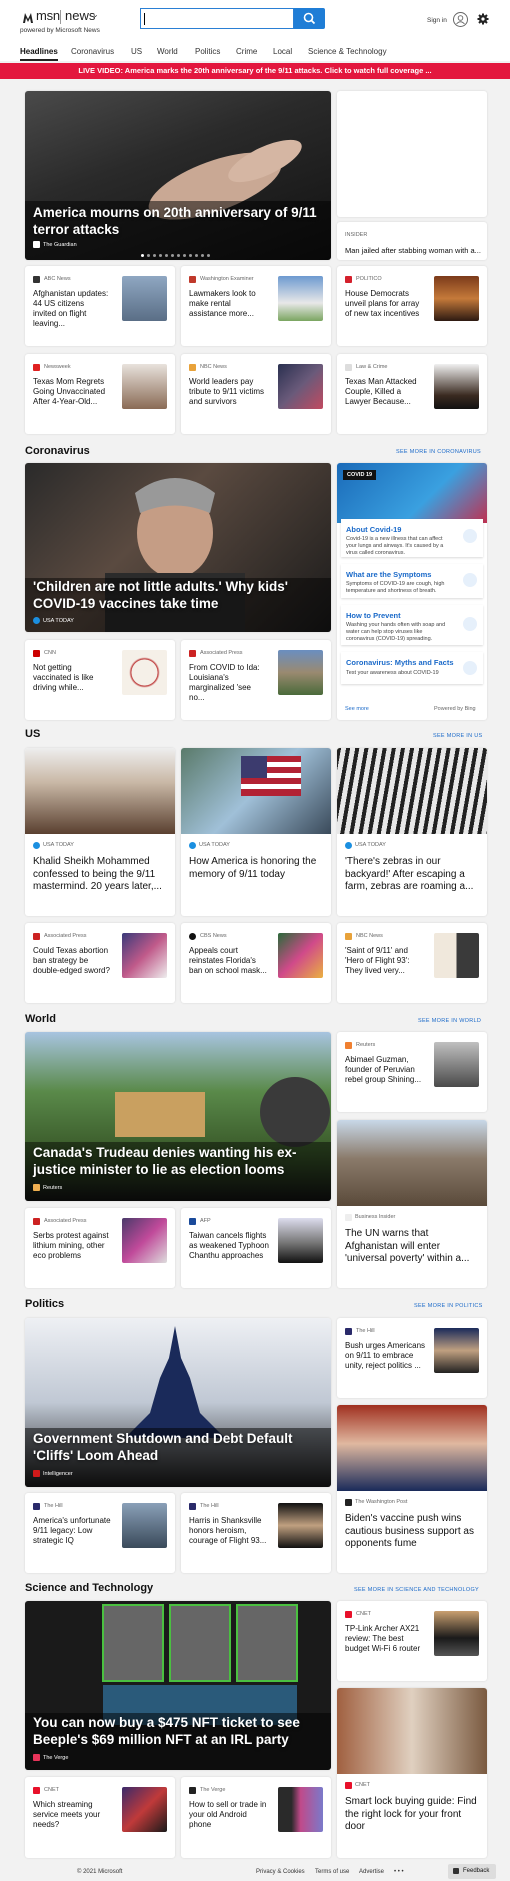 The width and height of the screenshot is (510, 1881). What do you see at coordinates (449, 1021) in the screenshot?
I see `see-more-world-link: SEE MORE IN WORLD` at bounding box center [449, 1021].